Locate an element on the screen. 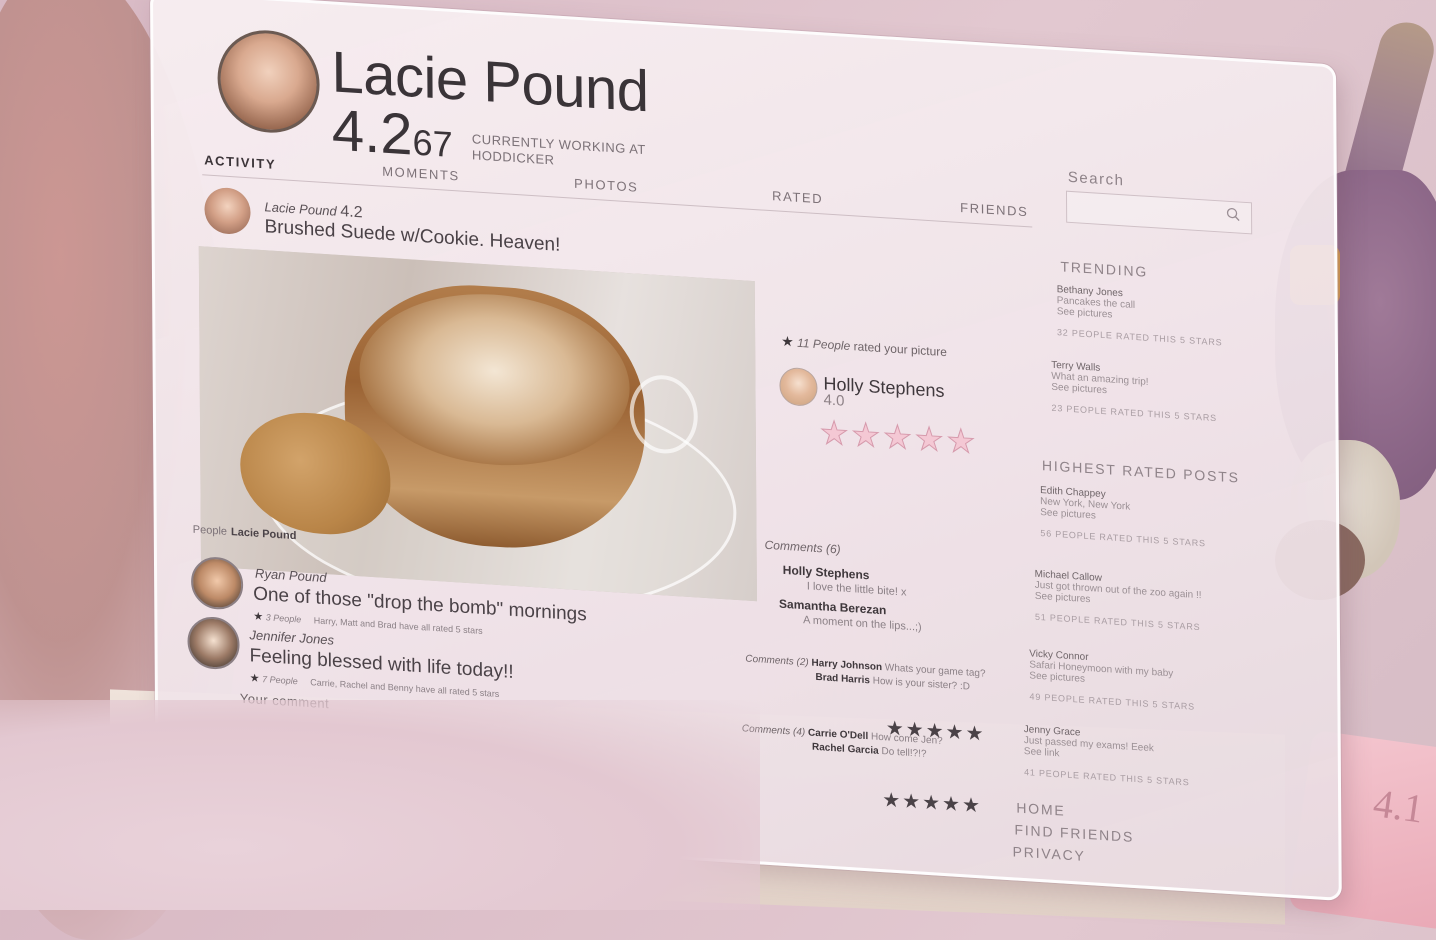 Image resolution: width=1436 pixels, height=940 pixels. comment-author: Samantha Berezan is located at coordinates (832, 607).